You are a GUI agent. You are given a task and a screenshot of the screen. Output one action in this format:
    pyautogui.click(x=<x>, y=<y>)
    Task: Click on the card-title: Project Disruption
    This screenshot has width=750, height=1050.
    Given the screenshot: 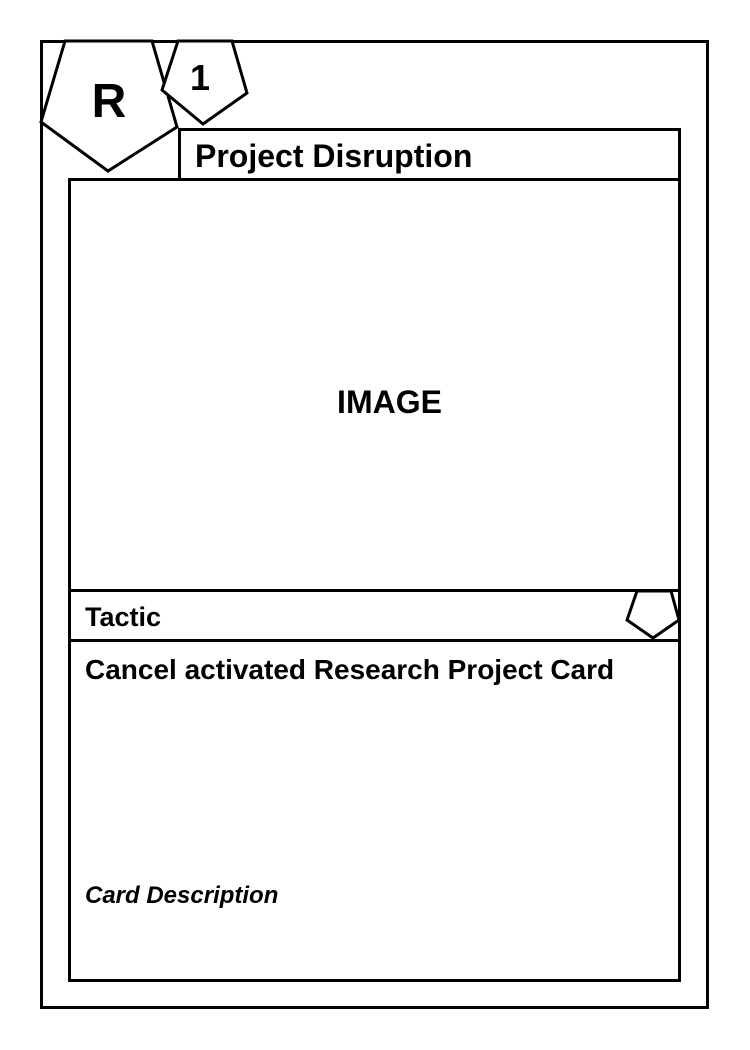 What is the action you would take?
    pyautogui.click(x=334, y=156)
    